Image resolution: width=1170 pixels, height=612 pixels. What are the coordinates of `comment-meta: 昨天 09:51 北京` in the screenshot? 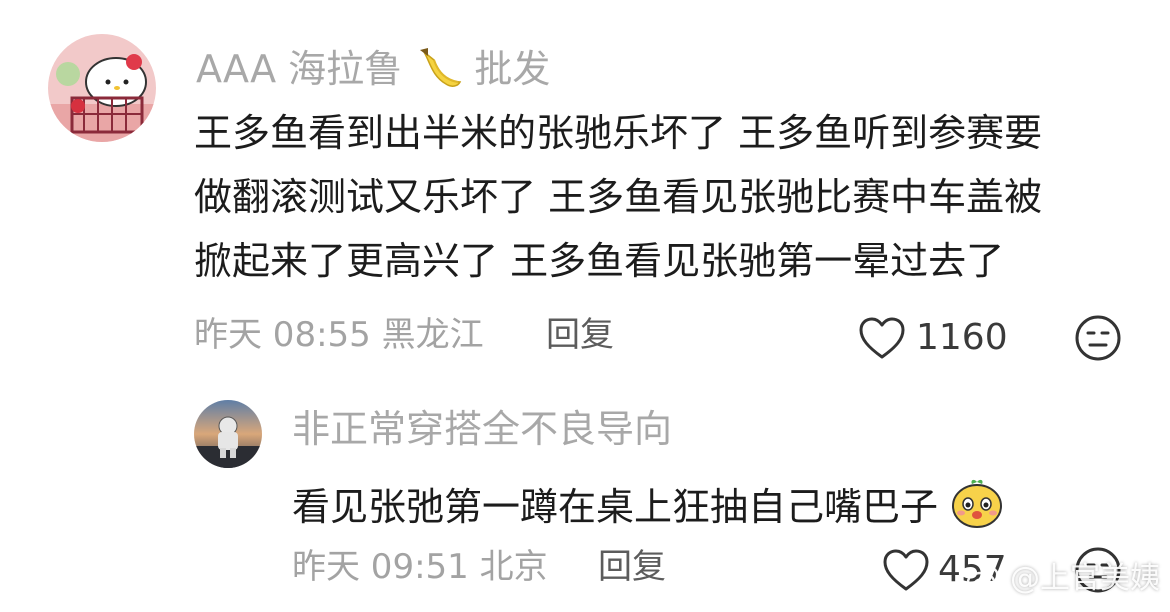 It's located at (420, 567).